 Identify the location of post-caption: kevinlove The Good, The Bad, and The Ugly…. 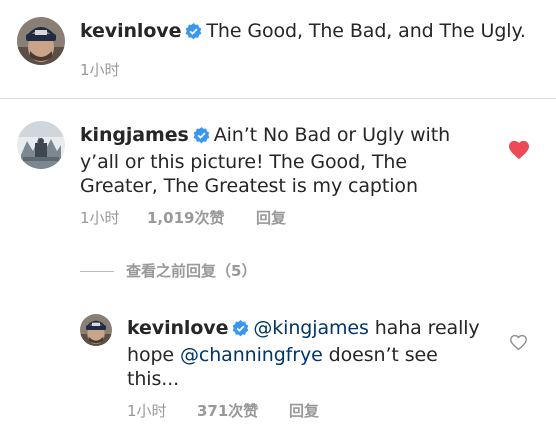
(310, 32).